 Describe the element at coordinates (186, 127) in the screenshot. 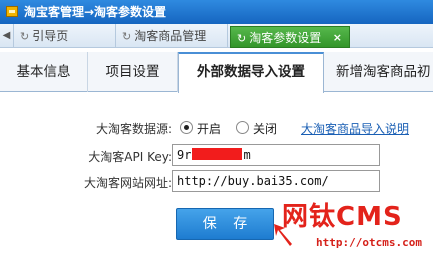

I see `radio-enable` at that location.